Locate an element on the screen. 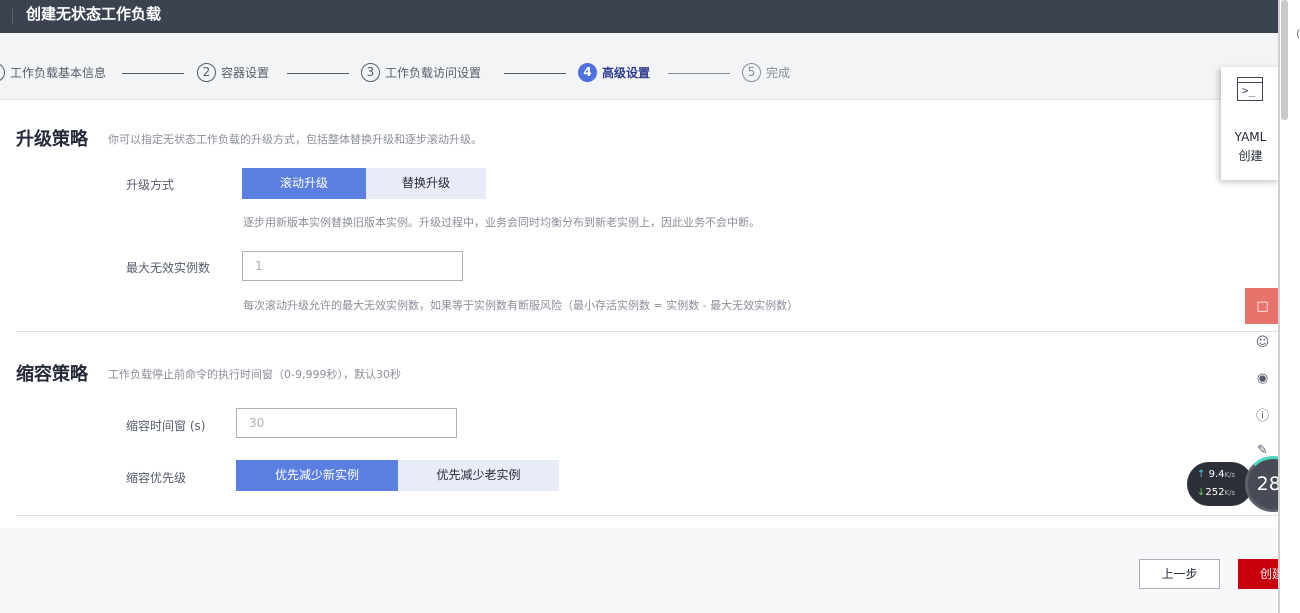  scale-priority-toggle: 优先减少新实例 优先减少老实例 is located at coordinates (397, 475).